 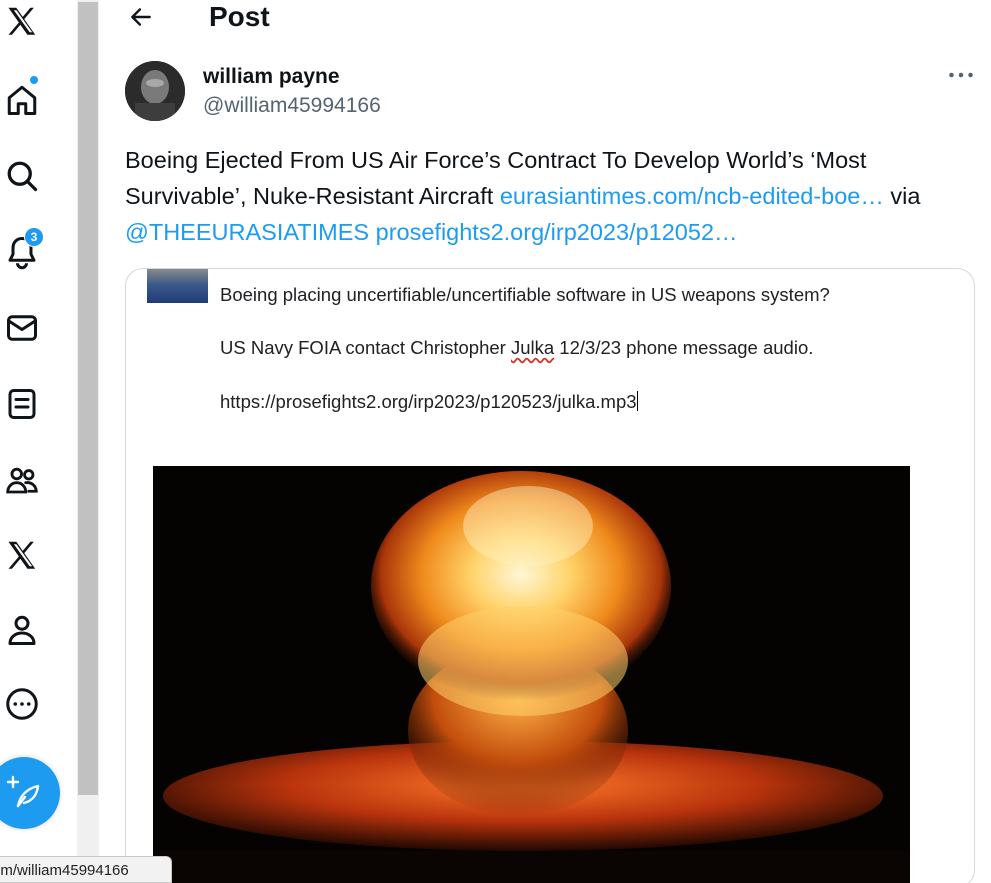 What do you see at coordinates (38, 441) in the screenshot?
I see `left-nav: 3` at bounding box center [38, 441].